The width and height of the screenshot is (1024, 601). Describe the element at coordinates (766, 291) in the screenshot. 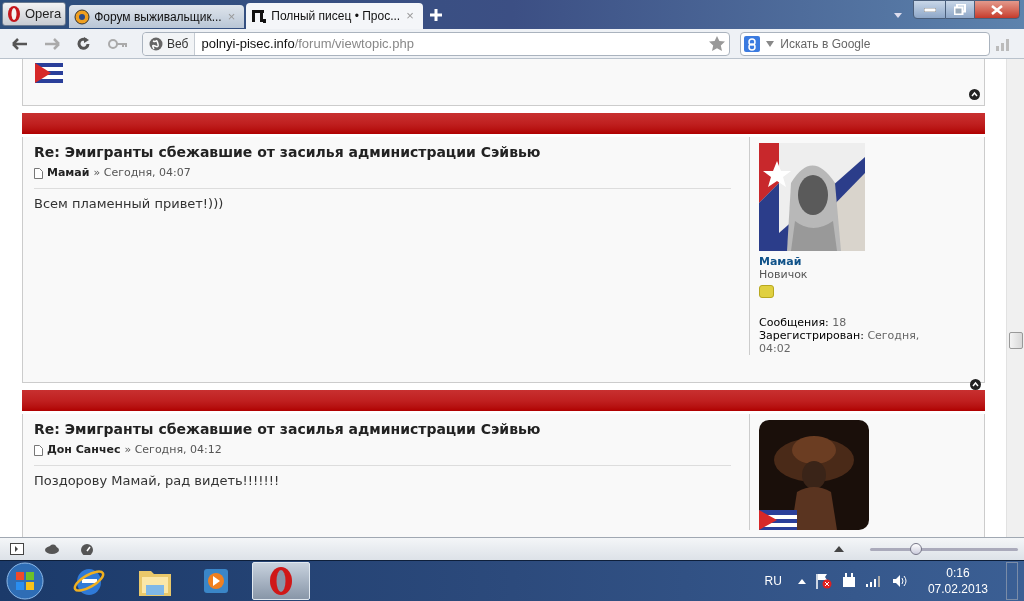

I see `rank-badge-icon` at that location.